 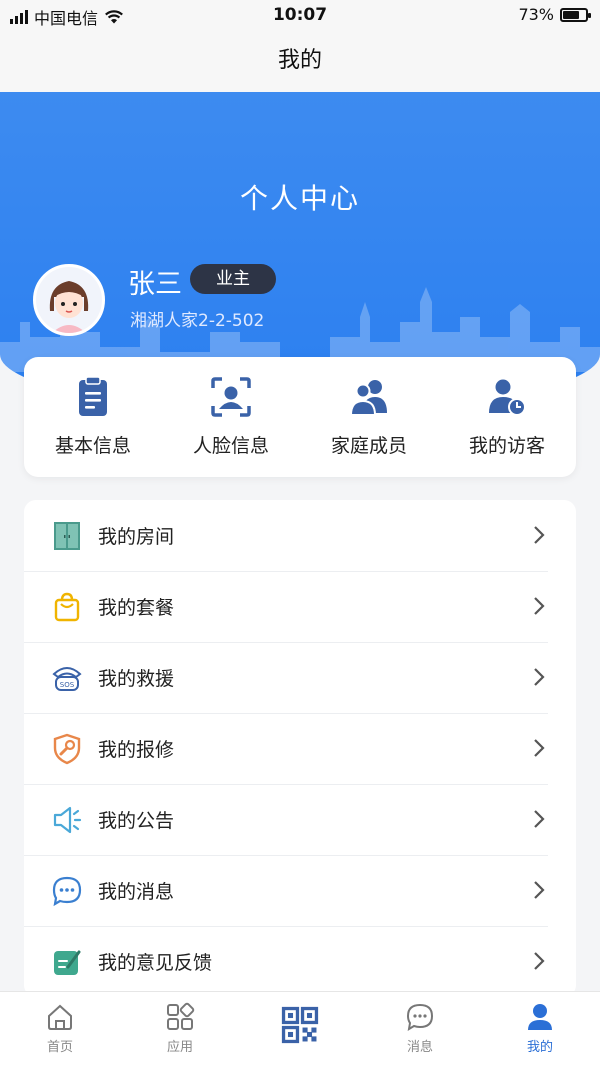 What do you see at coordinates (575, 14) in the screenshot?
I see `battery-icon` at bounding box center [575, 14].